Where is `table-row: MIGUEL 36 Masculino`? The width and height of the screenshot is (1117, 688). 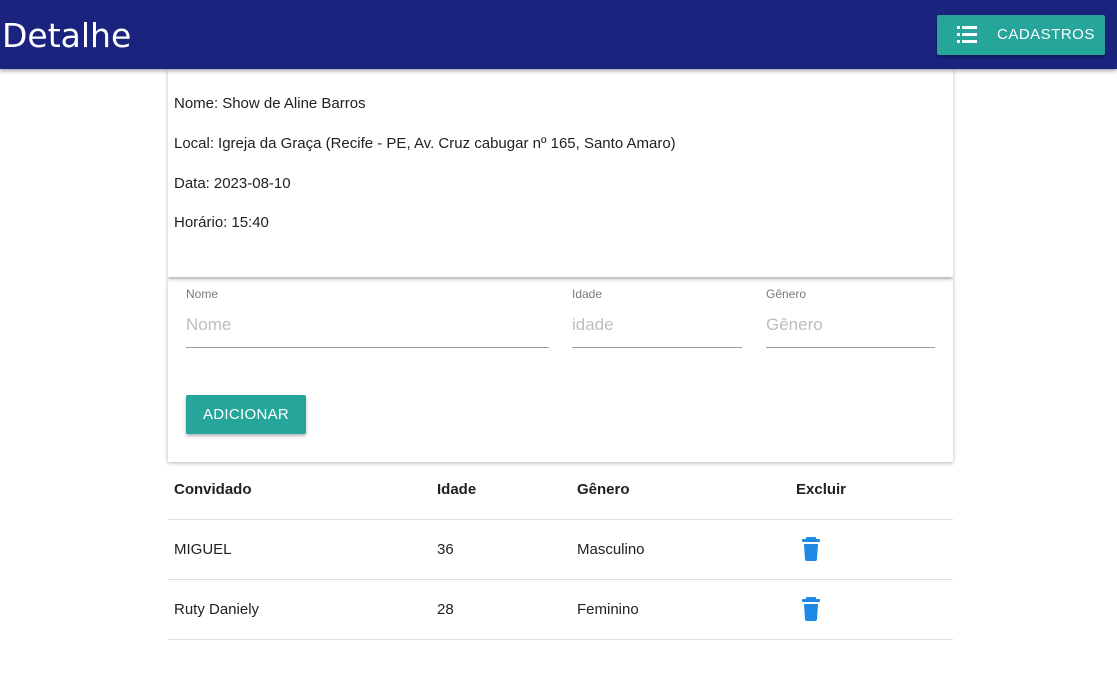 table-row: MIGUEL 36 Masculino is located at coordinates (560, 549).